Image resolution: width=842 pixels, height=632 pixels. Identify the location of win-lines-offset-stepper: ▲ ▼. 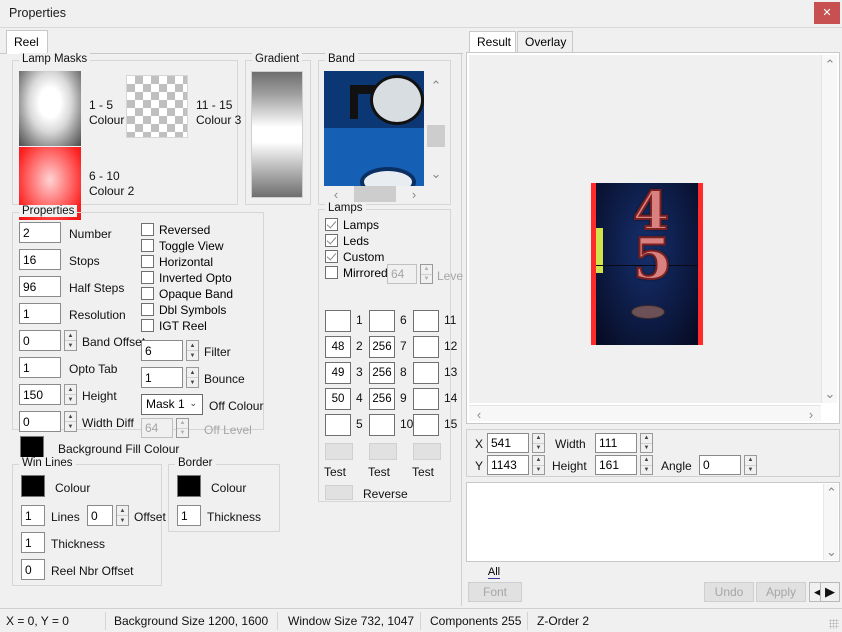
(122, 515).